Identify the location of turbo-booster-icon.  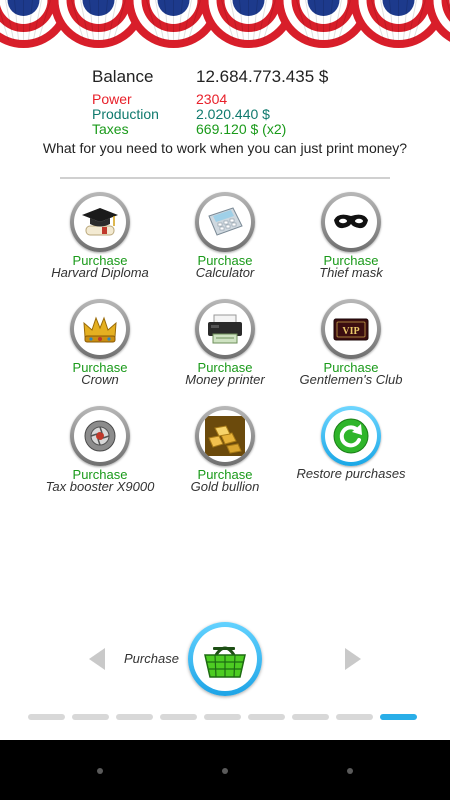
(100, 436).